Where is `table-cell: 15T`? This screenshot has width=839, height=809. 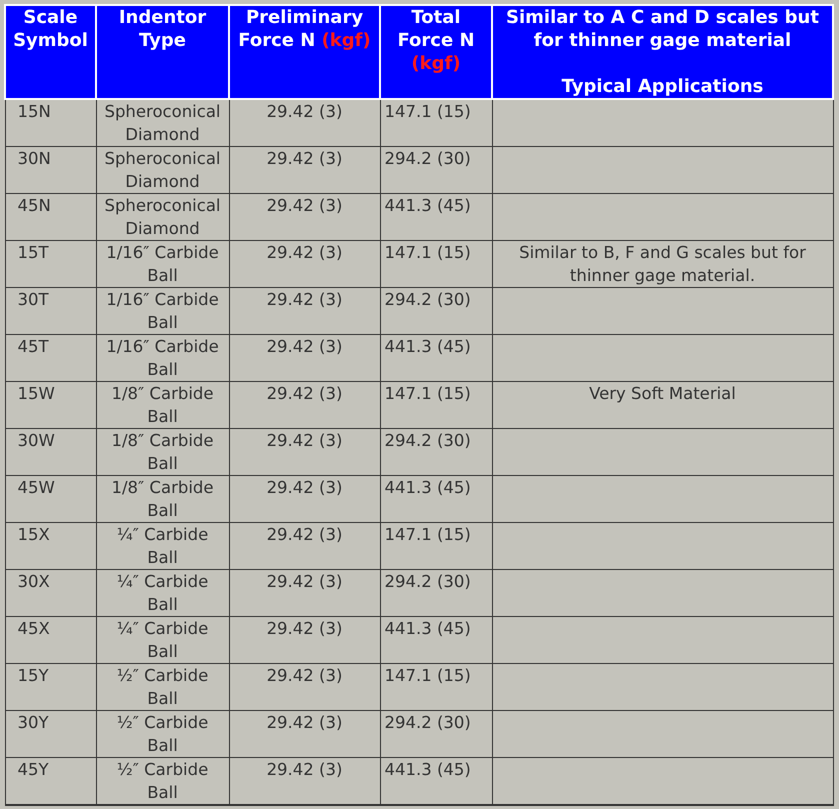
table-cell: 15T is located at coordinates (50, 264).